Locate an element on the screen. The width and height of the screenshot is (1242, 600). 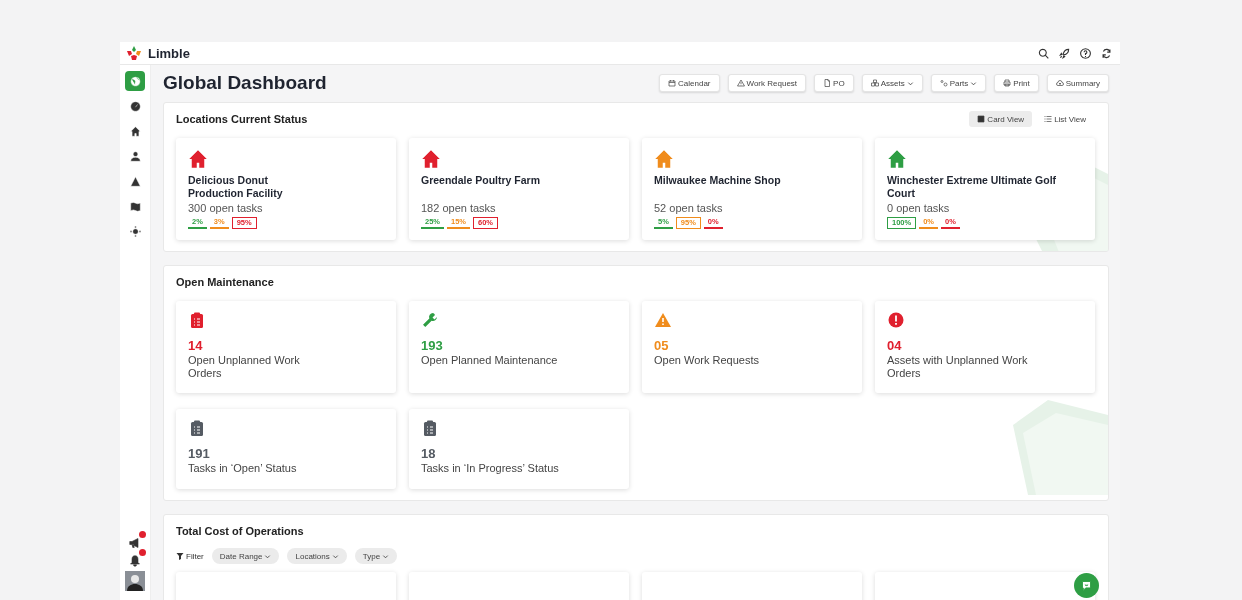
wrench-icon is located at coordinates (430, 320).